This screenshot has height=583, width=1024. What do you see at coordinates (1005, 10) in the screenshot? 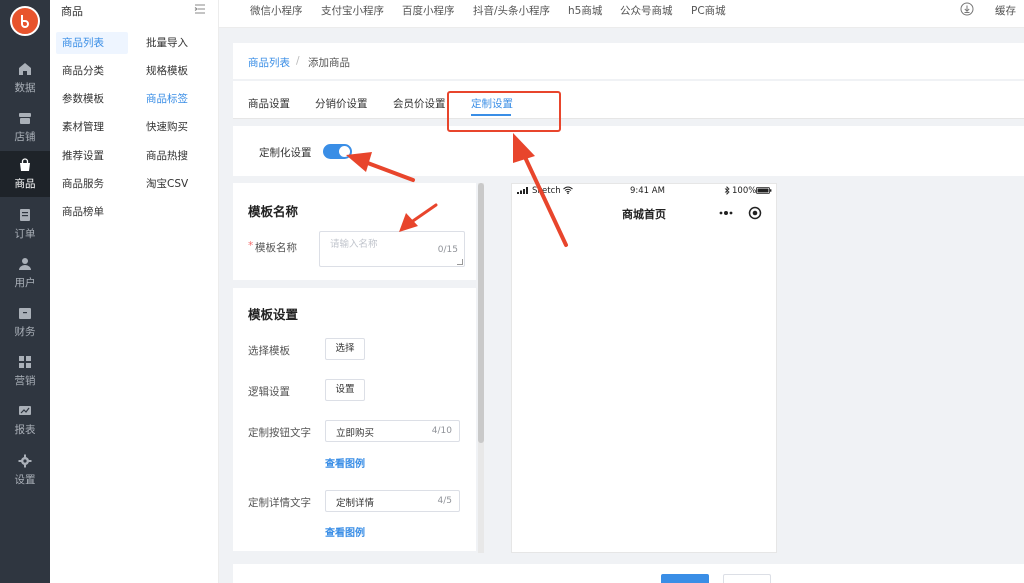
I see `cache-button: 缓存` at bounding box center [1005, 10].